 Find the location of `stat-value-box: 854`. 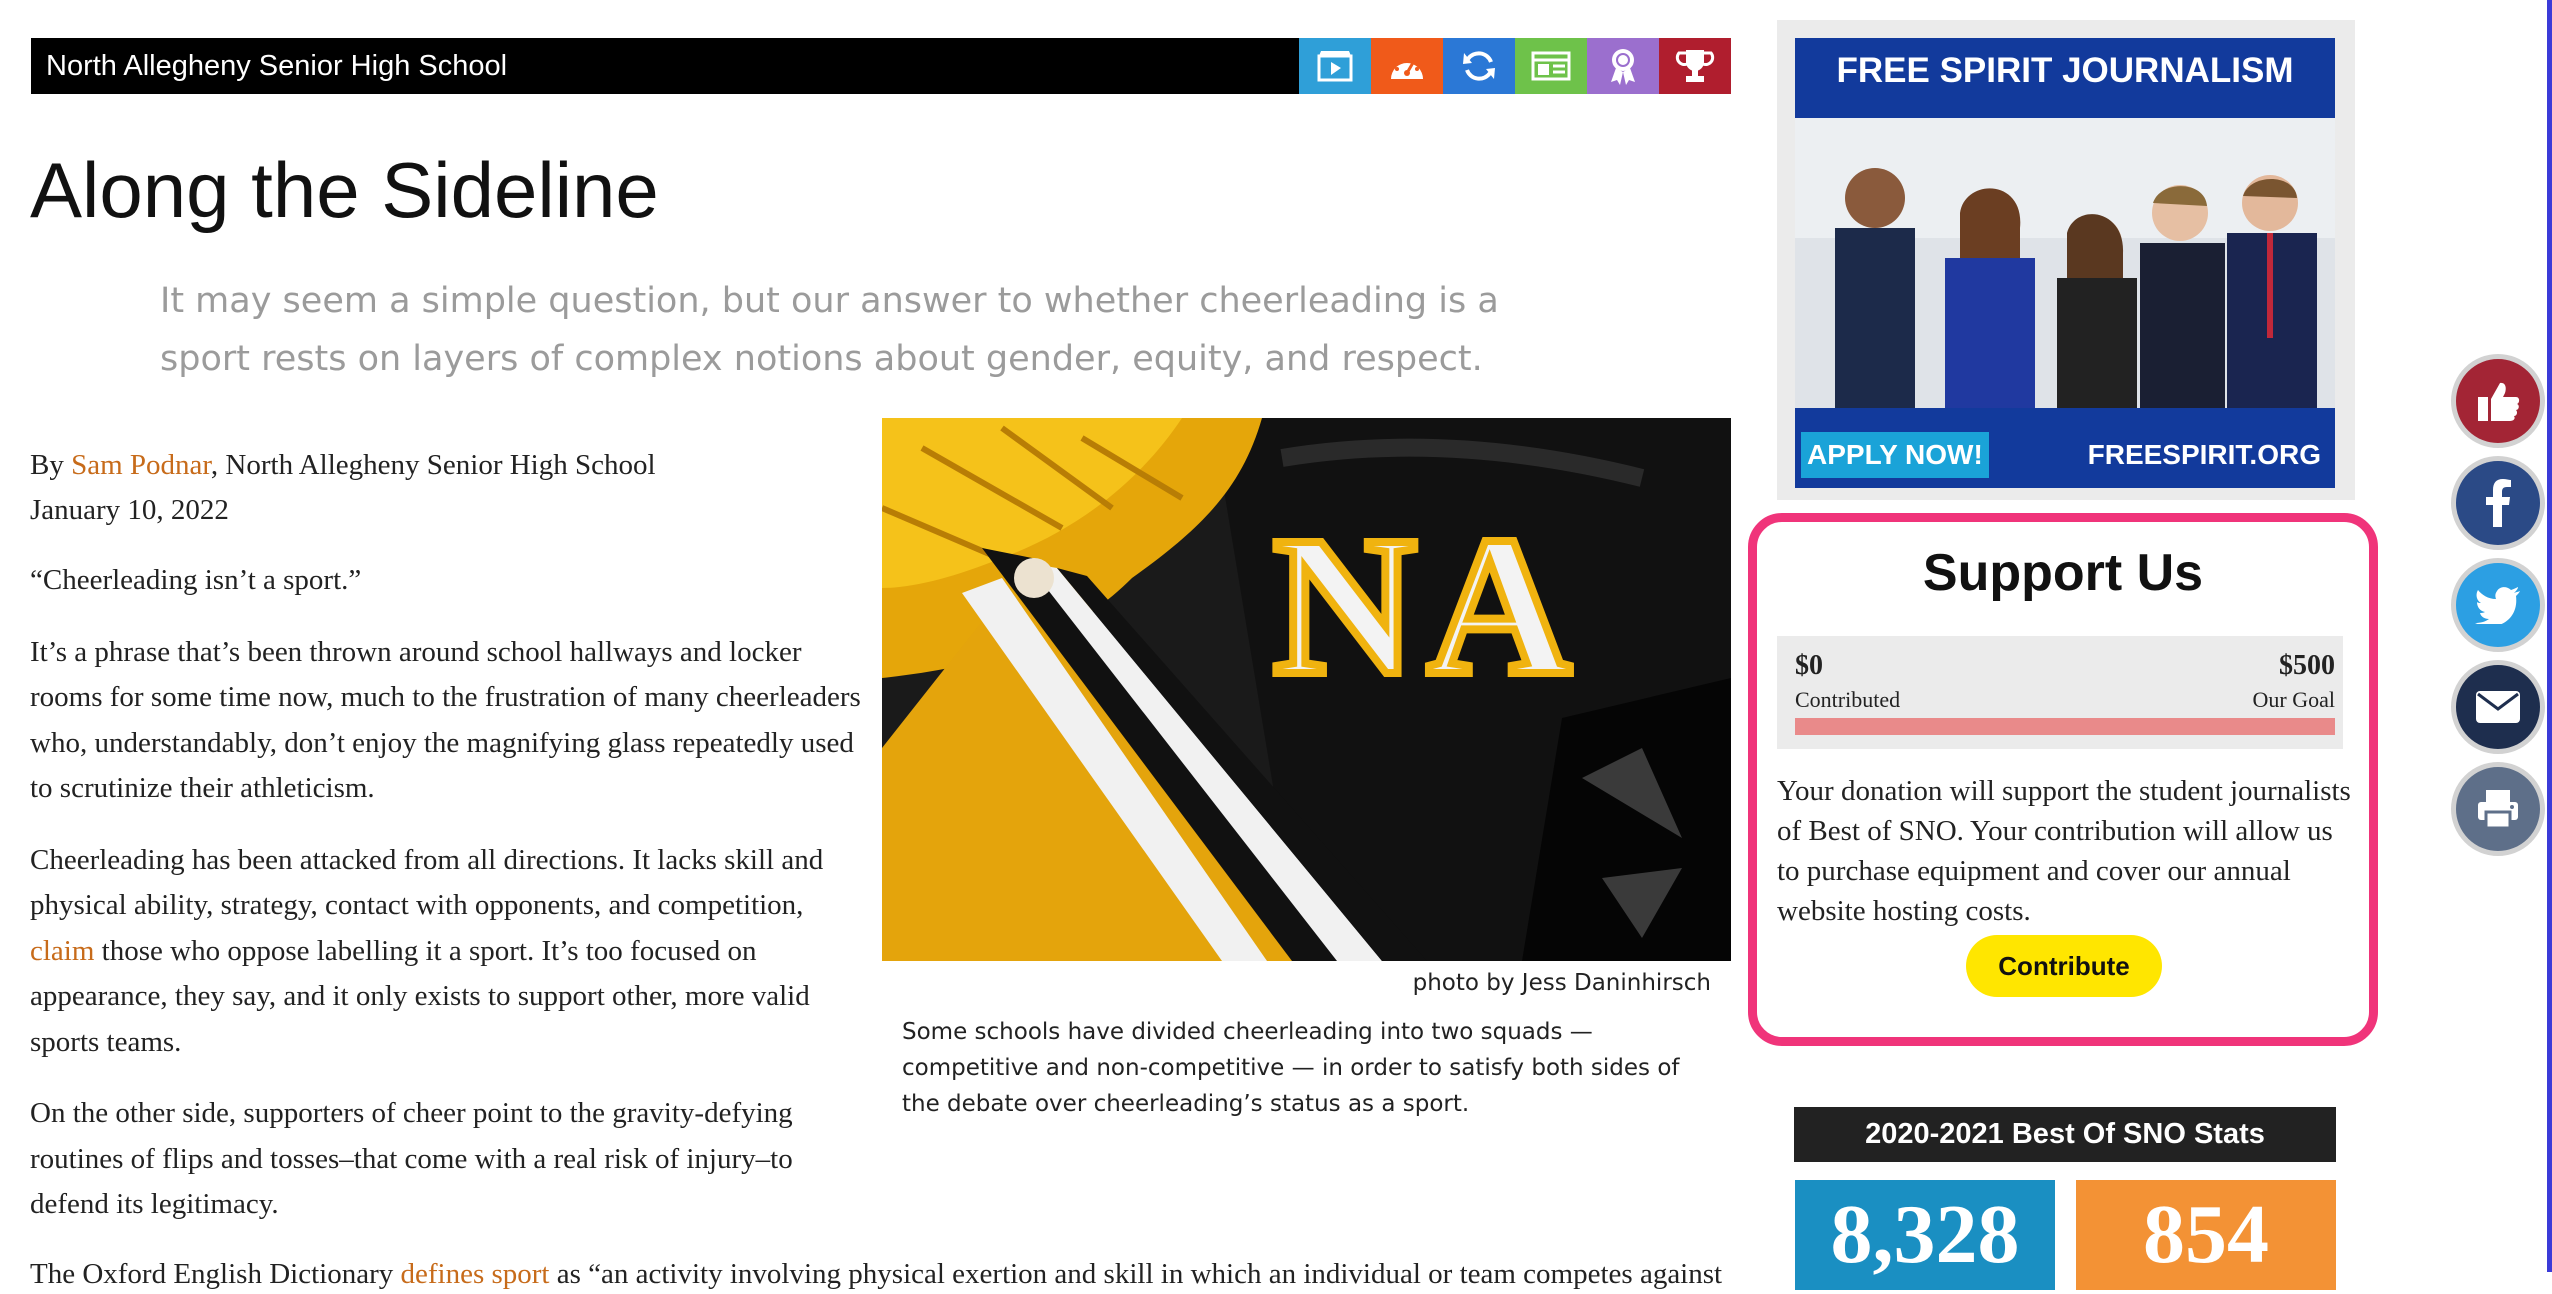

stat-value-box: 854 is located at coordinates (2206, 1235).